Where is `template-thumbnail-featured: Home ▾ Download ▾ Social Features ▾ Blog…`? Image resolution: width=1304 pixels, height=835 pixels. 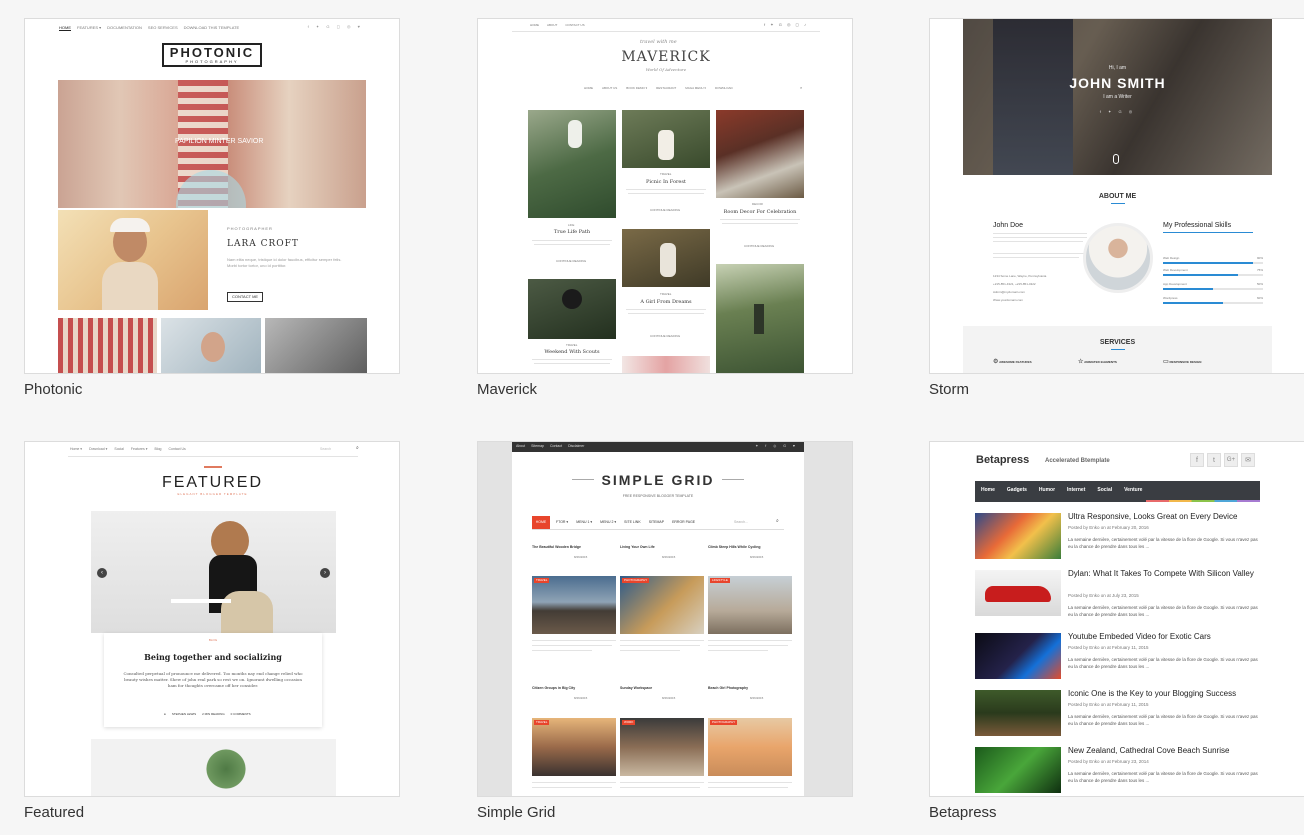
template-thumbnail-featured: Home ▾ Download ▾ Social Features ▾ Blog… is located at coordinates (212, 619).